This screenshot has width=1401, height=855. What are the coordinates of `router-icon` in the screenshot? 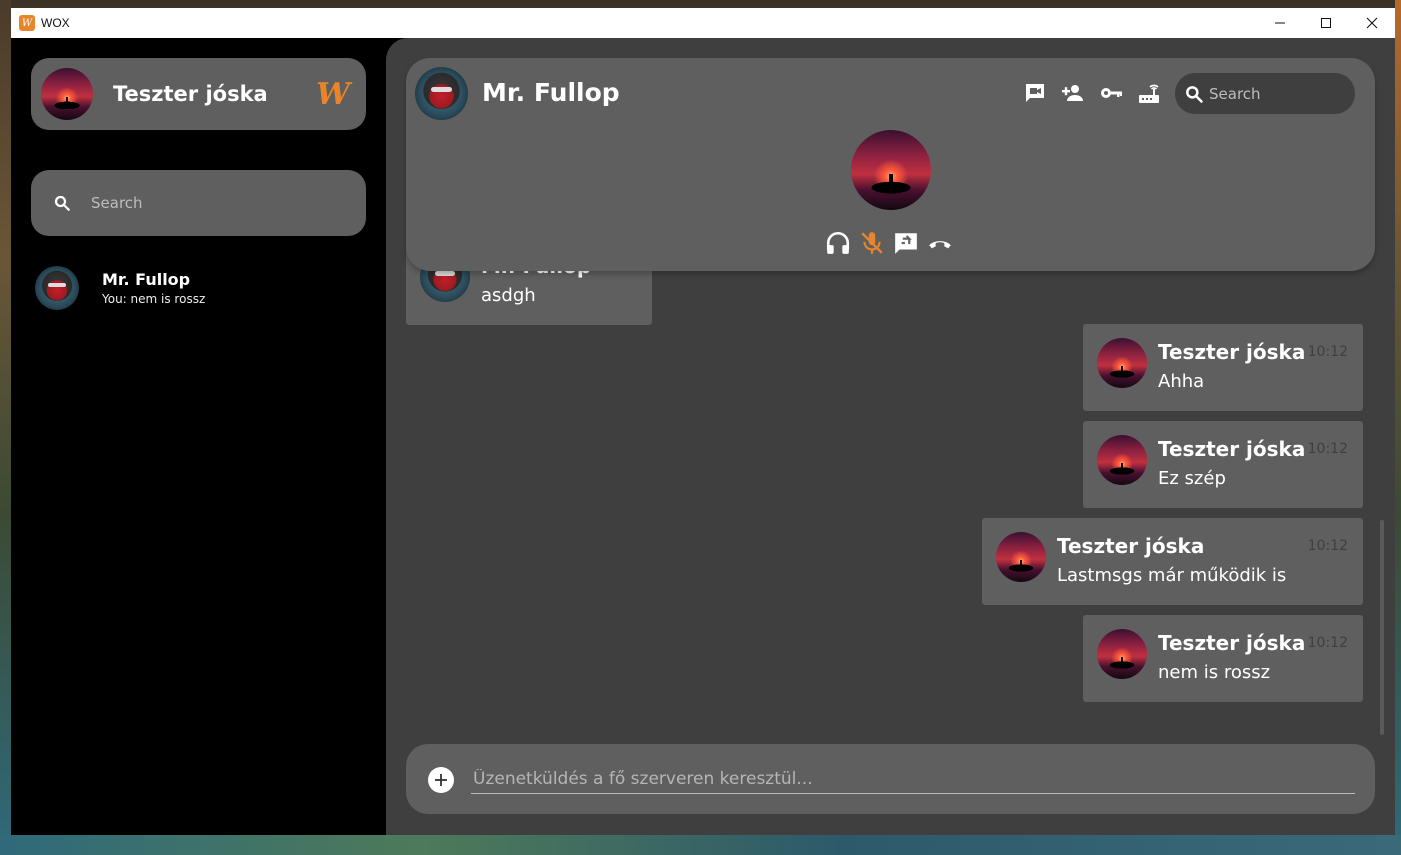 It's located at (1149, 93).